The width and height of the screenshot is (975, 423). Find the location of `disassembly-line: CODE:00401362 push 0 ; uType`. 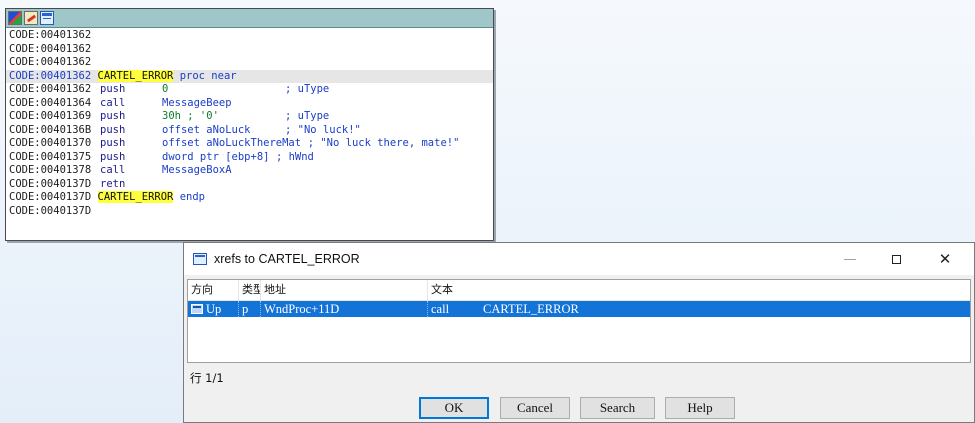

disassembly-line: CODE:00401362 push 0 ; uType is located at coordinates (249, 90).